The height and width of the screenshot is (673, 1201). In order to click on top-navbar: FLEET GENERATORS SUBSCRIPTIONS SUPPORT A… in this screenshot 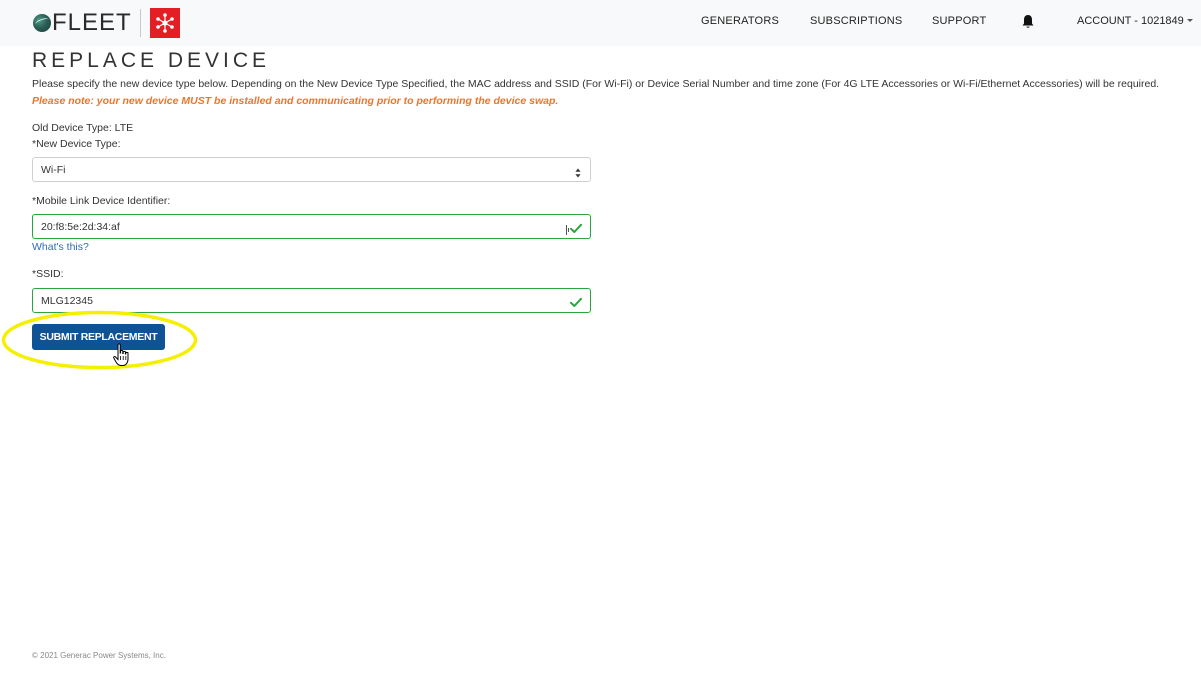, I will do `click(600, 23)`.